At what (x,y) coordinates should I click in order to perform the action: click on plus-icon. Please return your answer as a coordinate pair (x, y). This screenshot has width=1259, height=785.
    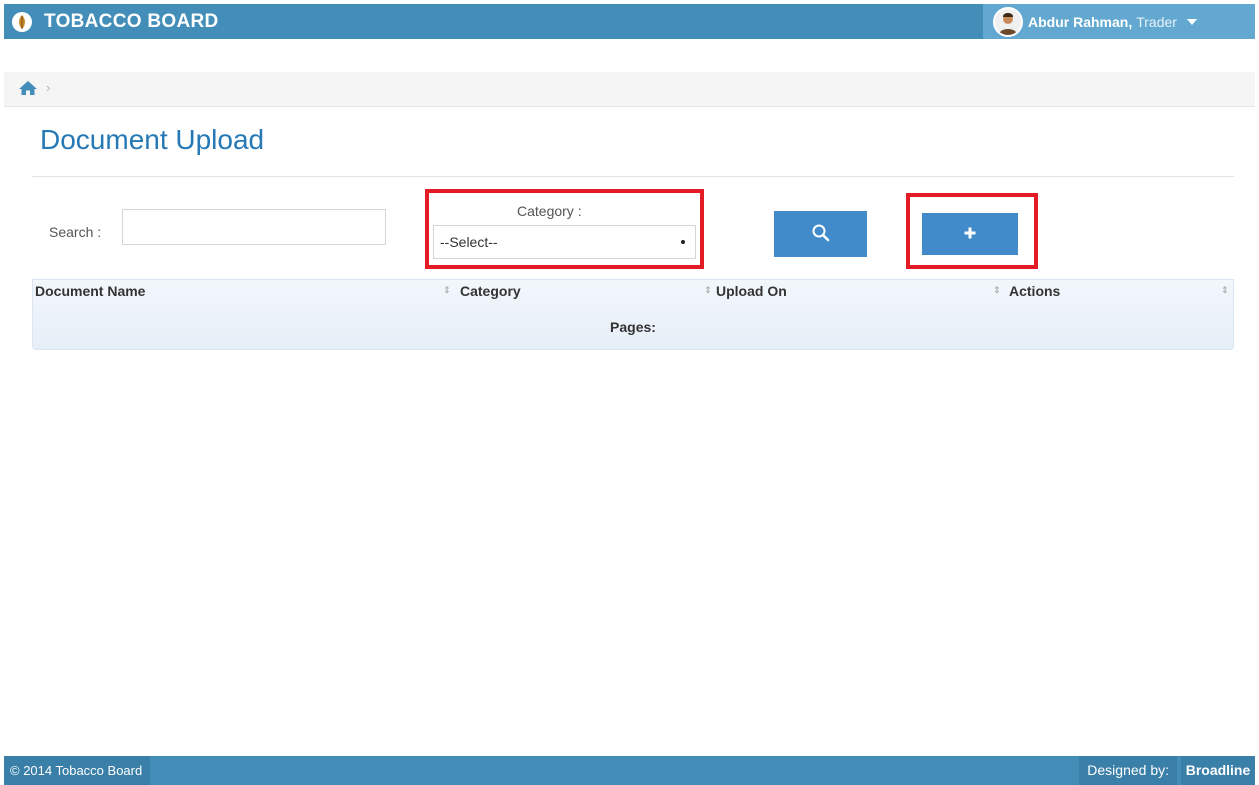
    Looking at the image, I should click on (970, 234).